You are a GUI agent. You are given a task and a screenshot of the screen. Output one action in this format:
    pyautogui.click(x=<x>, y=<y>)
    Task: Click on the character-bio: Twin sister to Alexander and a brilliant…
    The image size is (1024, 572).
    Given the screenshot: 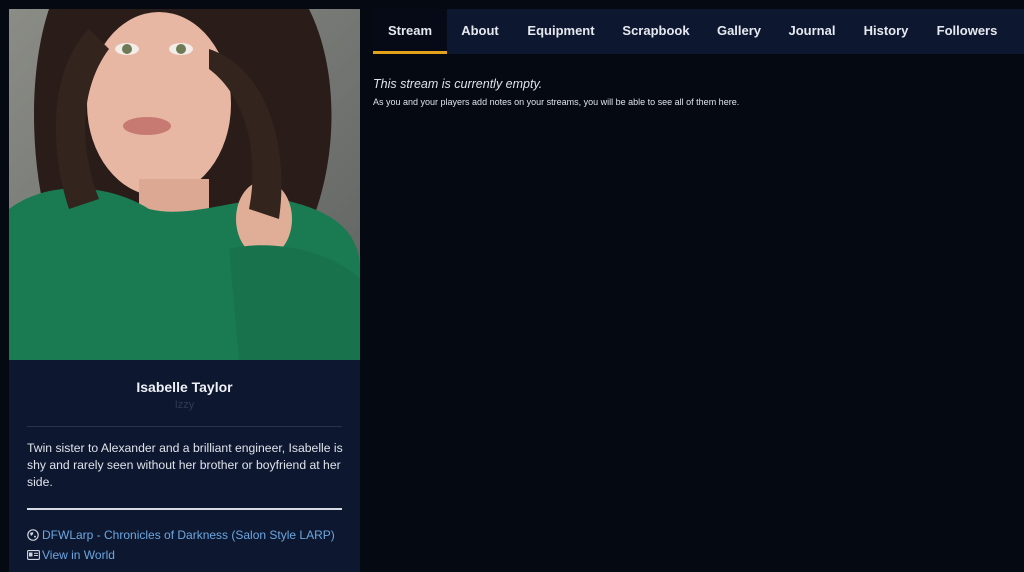 What is the action you would take?
    pyautogui.click(x=185, y=465)
    